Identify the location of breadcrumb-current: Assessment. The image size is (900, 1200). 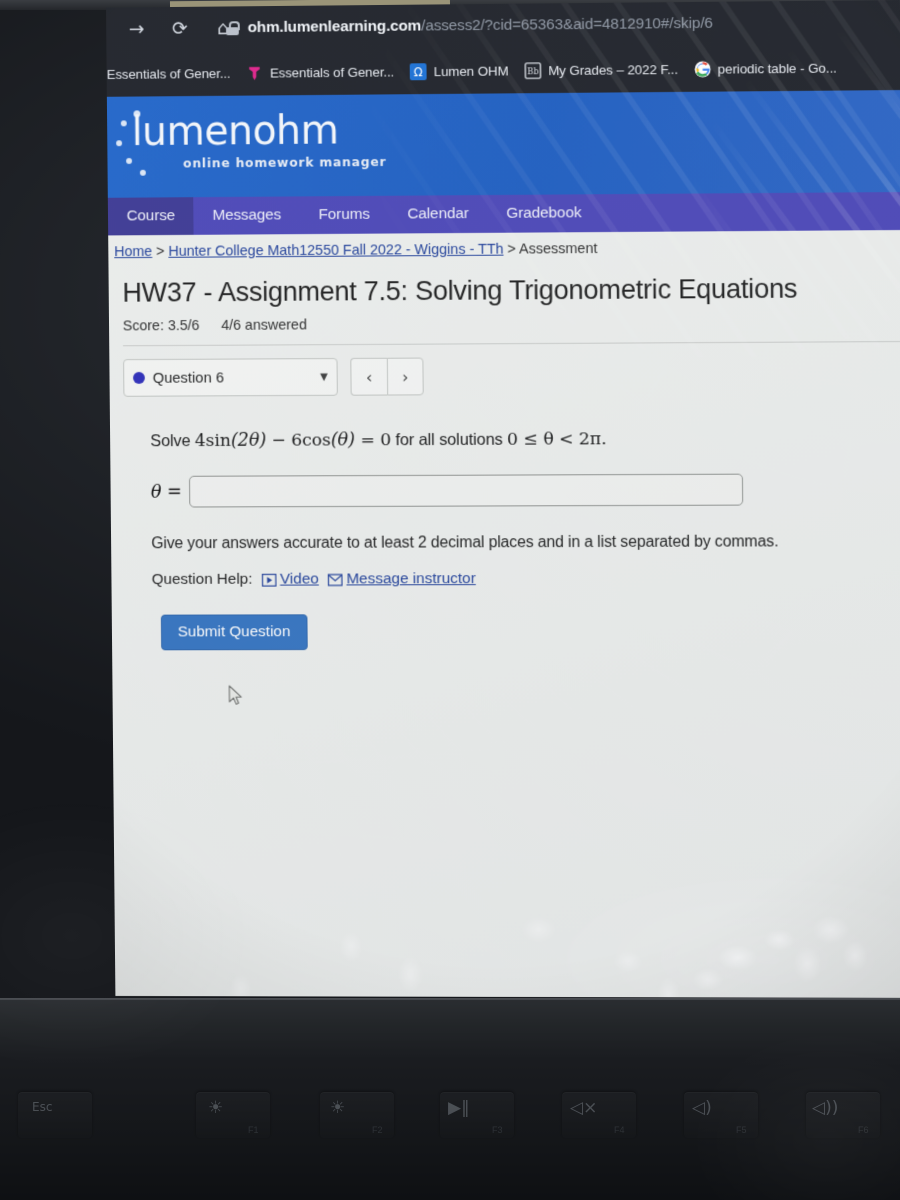
(558, 249).